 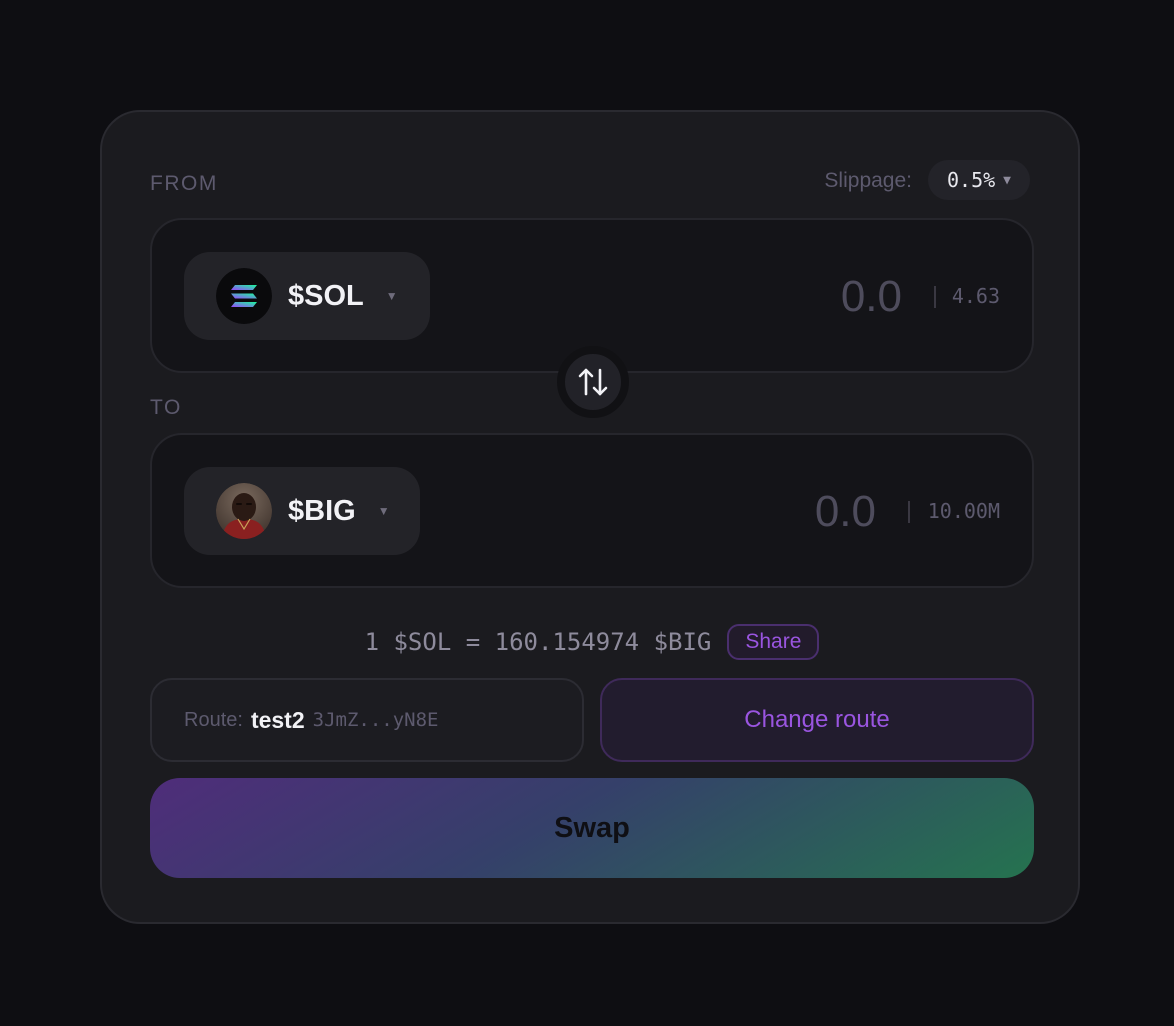 I want to click on swap-arrows-icon, so click(x=593, y=382).